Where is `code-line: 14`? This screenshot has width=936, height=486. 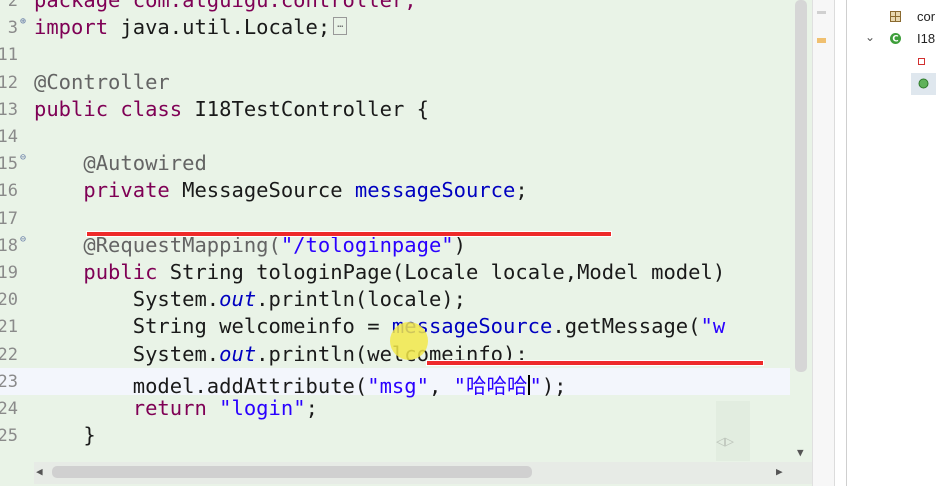
code-line: 14 is located at coordinates (406, 136).